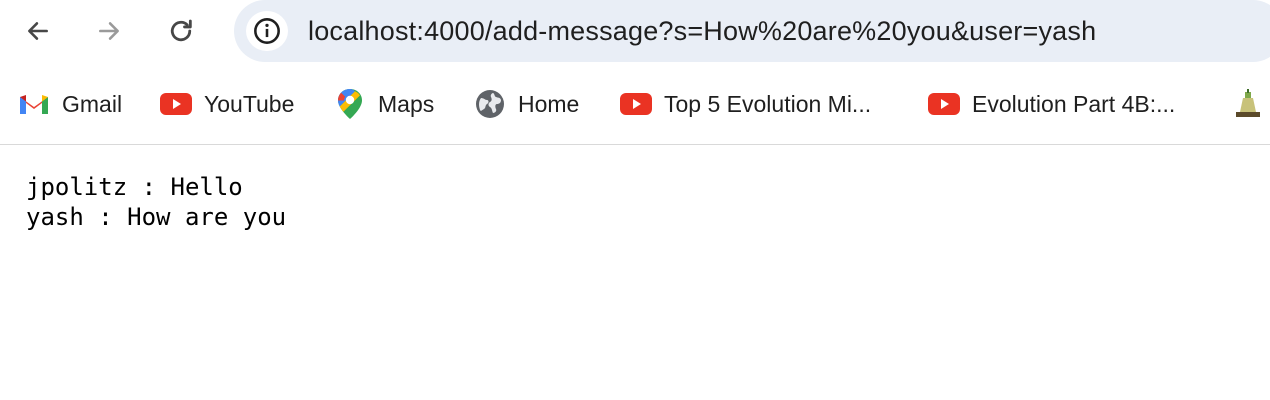 This screenshot has width=1270, height=400. What do you see at coordinates (249, 103) in the screenshot?
I see `bookmark-label: YouTube` at bounding box center [249, 103].